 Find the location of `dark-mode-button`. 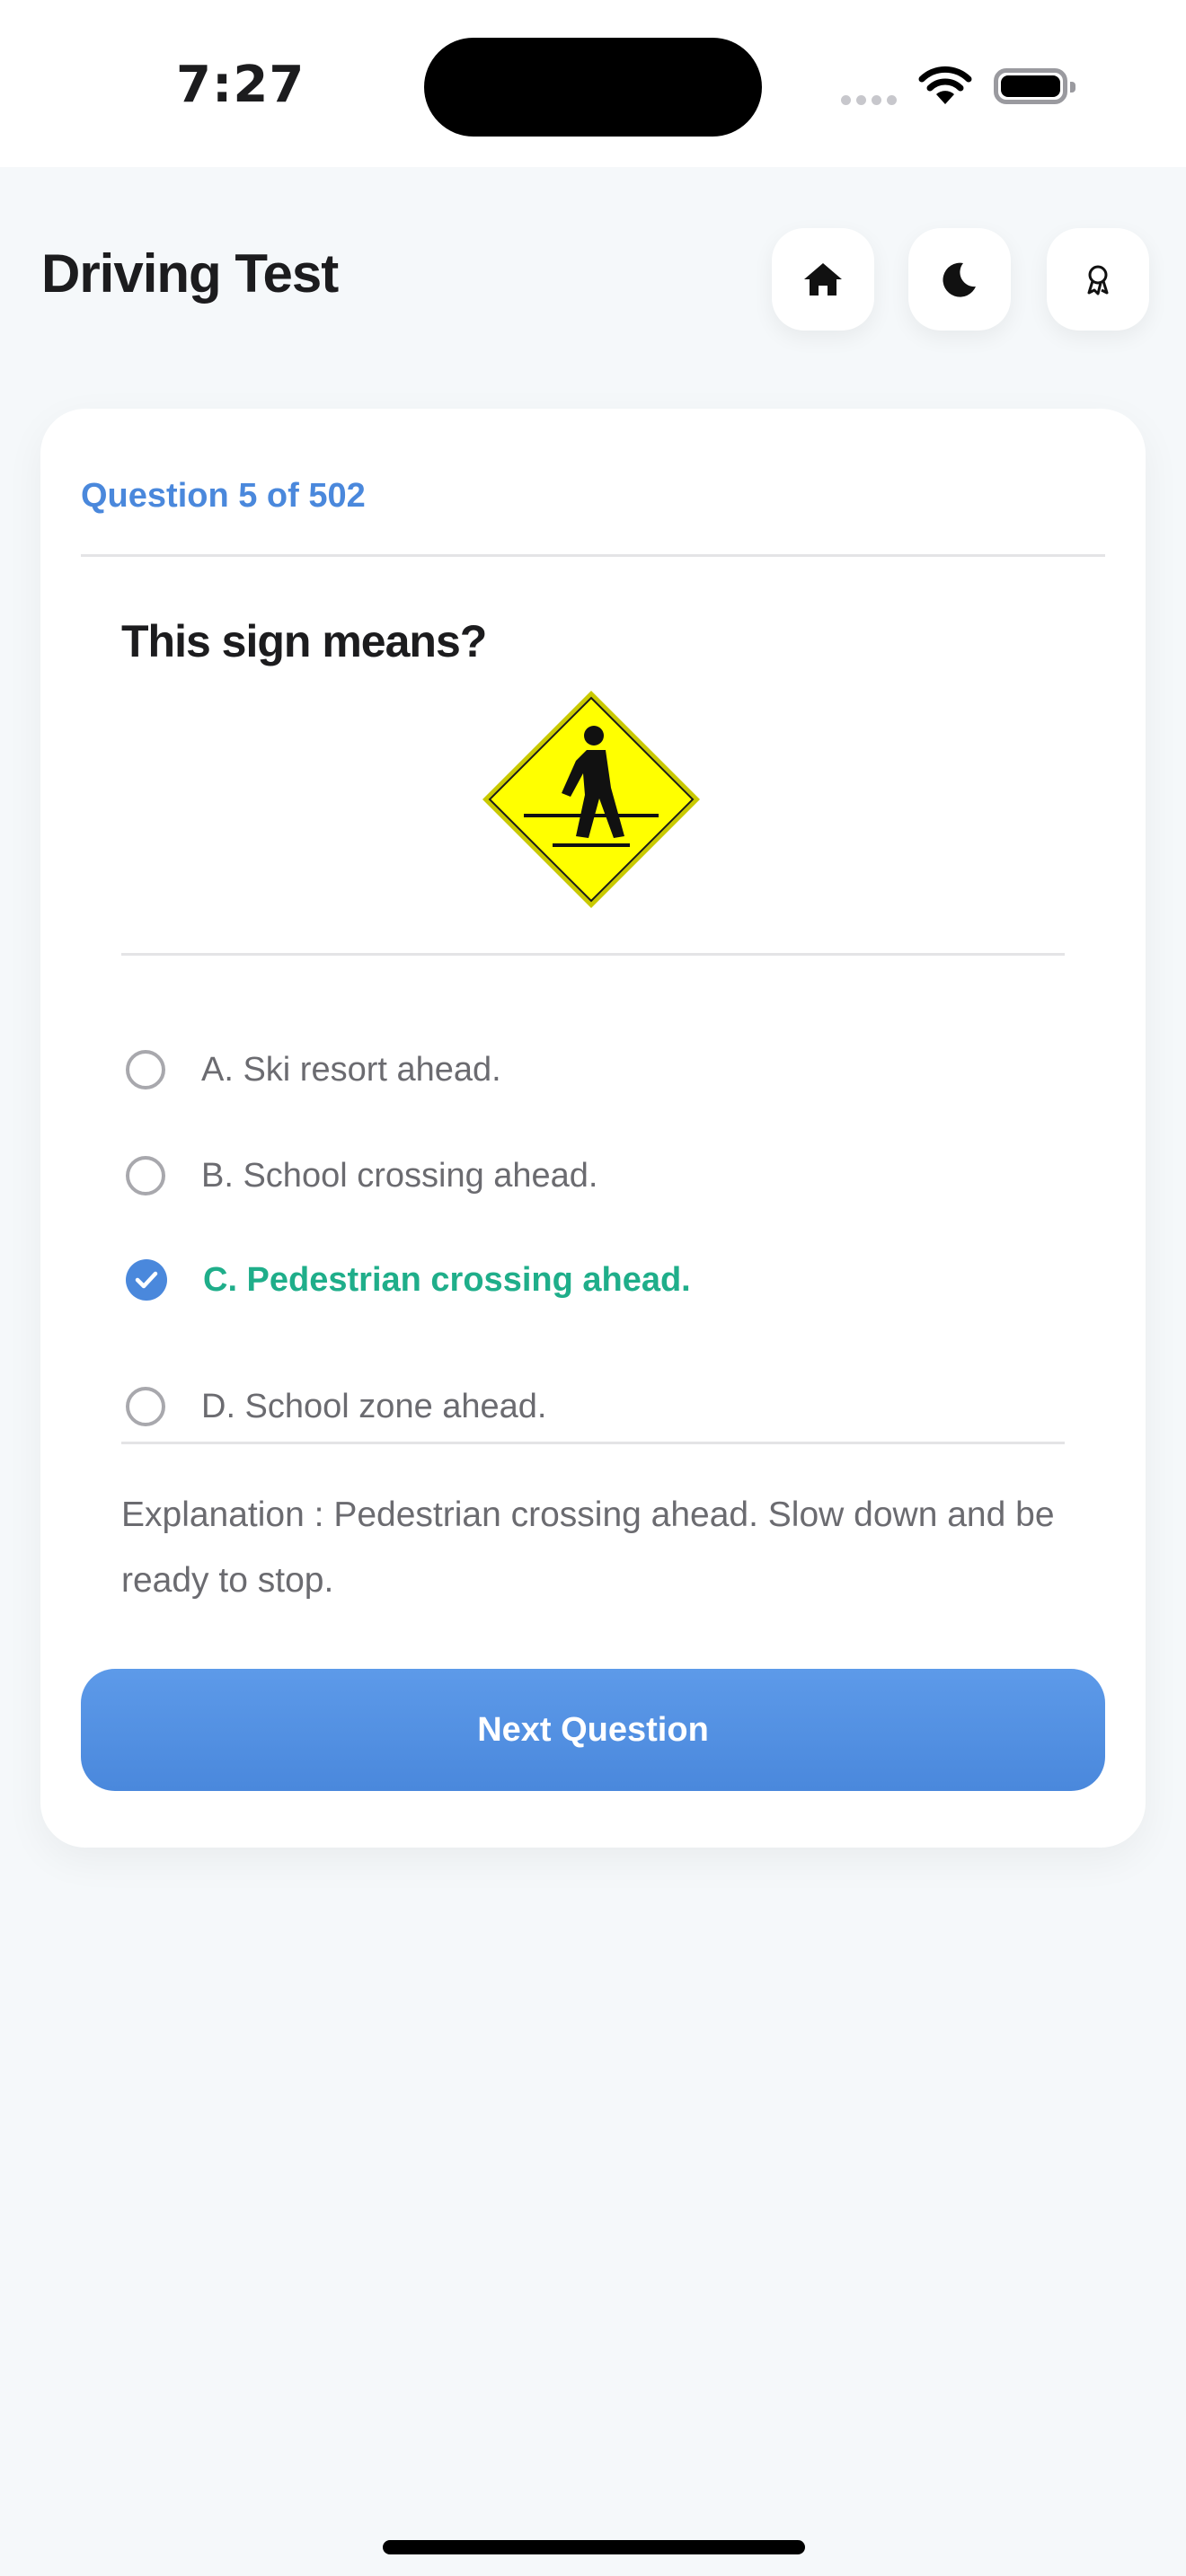

dark-mode-button is located at coordinates (959, 279).